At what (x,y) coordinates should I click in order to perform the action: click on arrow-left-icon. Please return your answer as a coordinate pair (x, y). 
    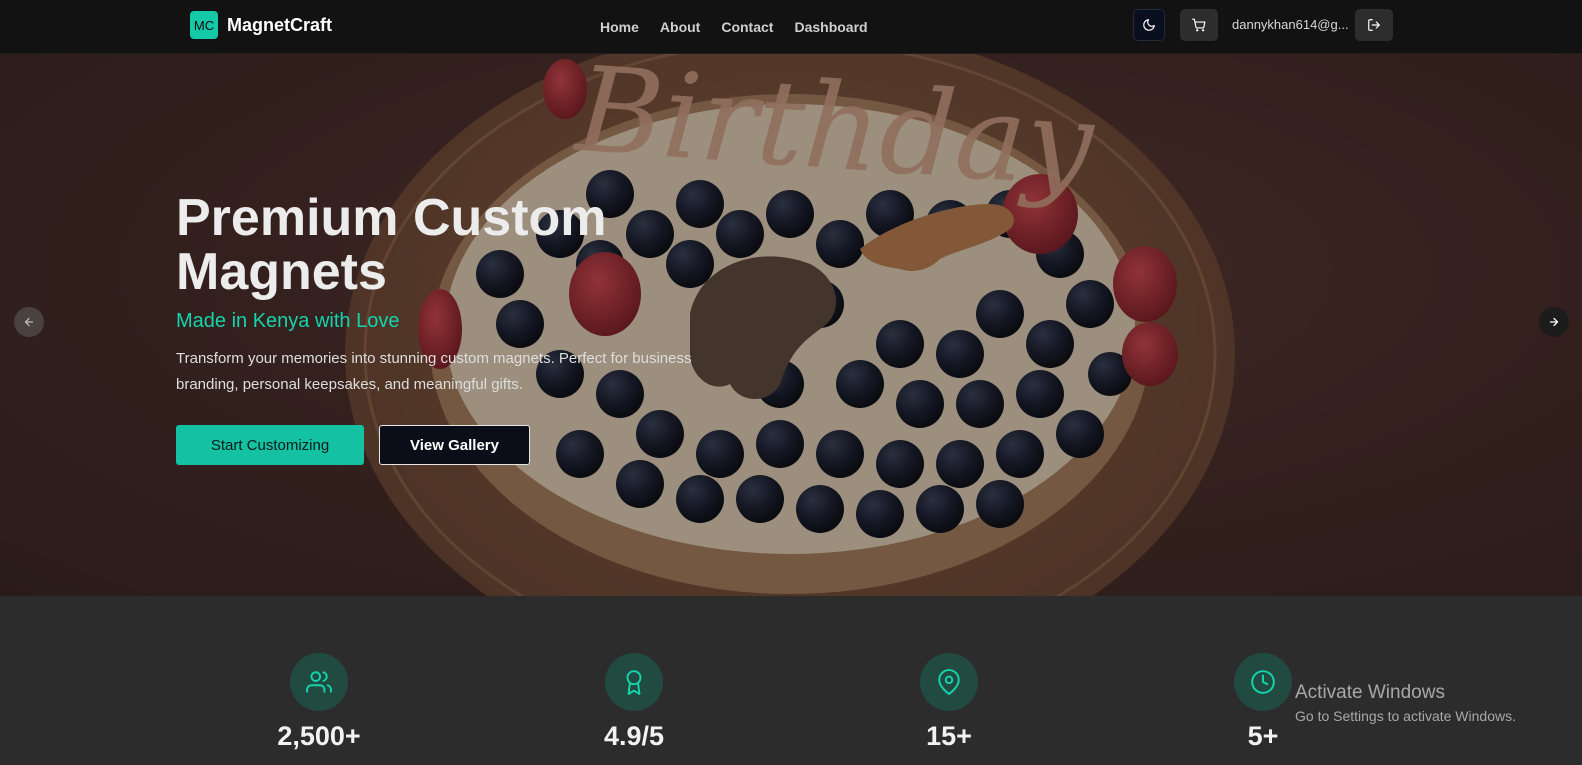
    Looking at the image, I should click on (29, 322).